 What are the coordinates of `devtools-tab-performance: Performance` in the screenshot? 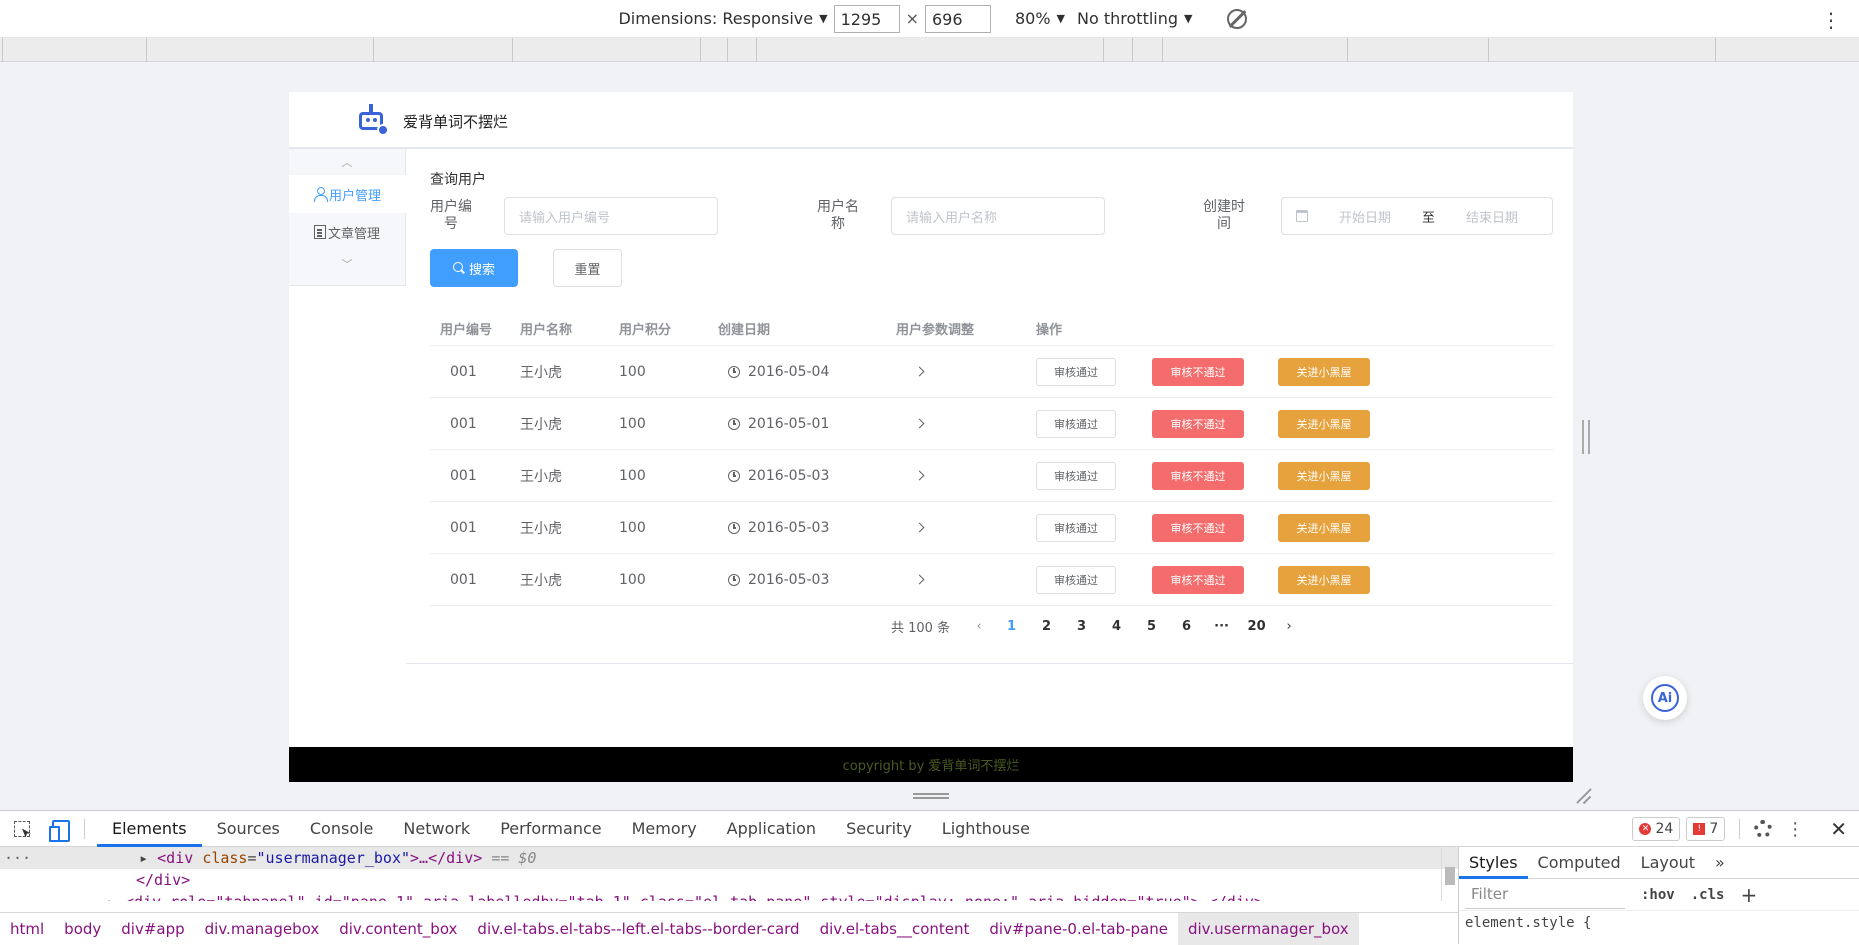 It's located at (550, 829).